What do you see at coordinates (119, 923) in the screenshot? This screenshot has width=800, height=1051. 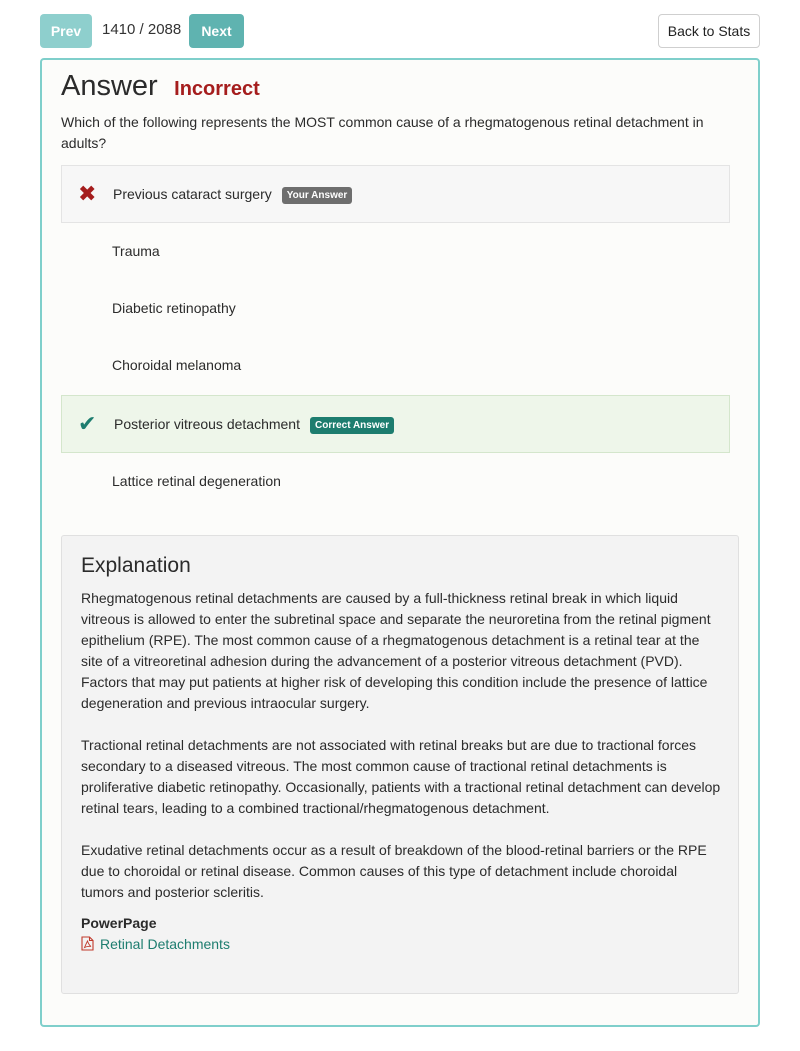 I see `powerpage-label: PowerPage` at bounding box center [119, 923].